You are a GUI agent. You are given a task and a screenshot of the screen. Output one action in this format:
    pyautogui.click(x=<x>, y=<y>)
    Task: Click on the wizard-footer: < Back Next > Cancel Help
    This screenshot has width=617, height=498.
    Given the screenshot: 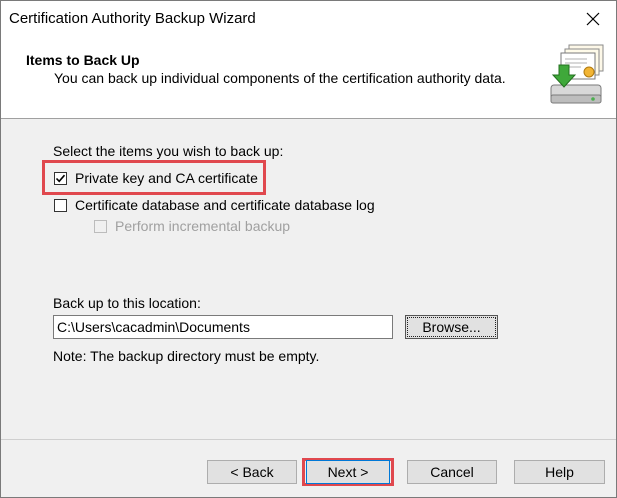 What is the action you would take?
    pyautogui.click(x=308, y=468)
    